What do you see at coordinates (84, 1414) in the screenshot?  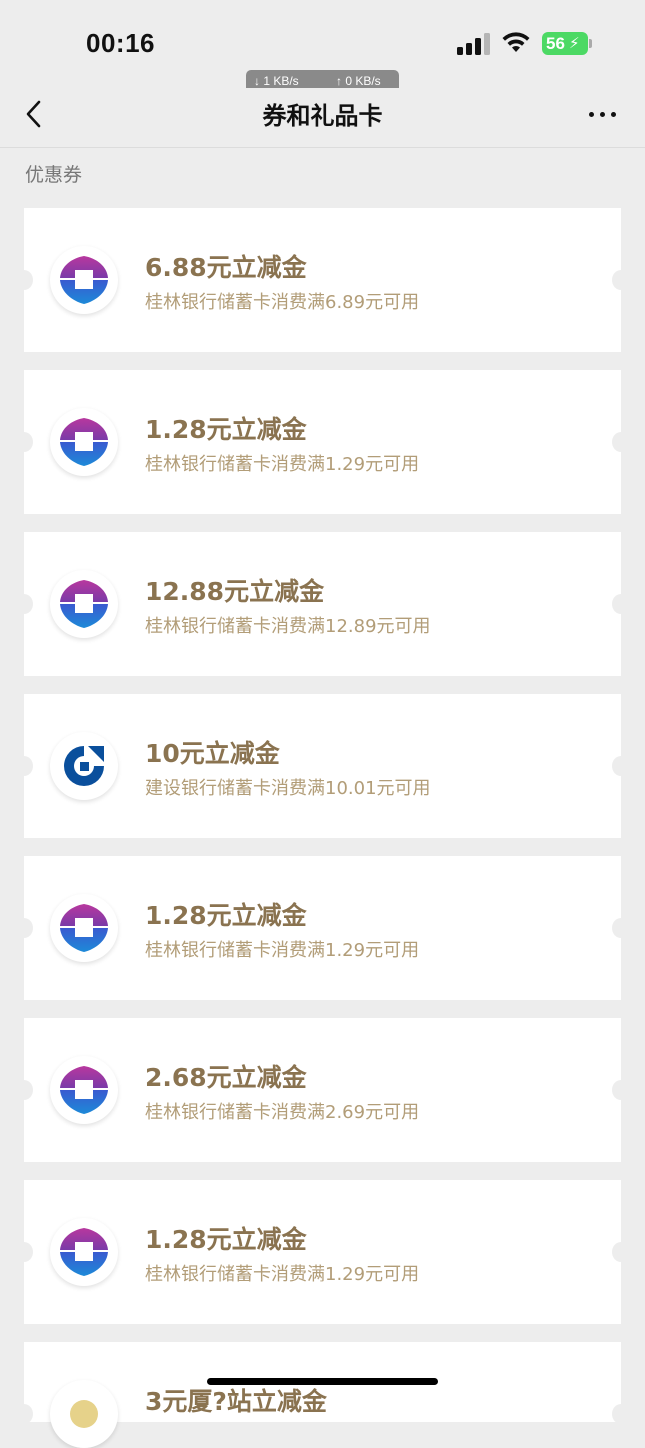 I see `generic-logo-icon` at bounding box center [84, 1414].